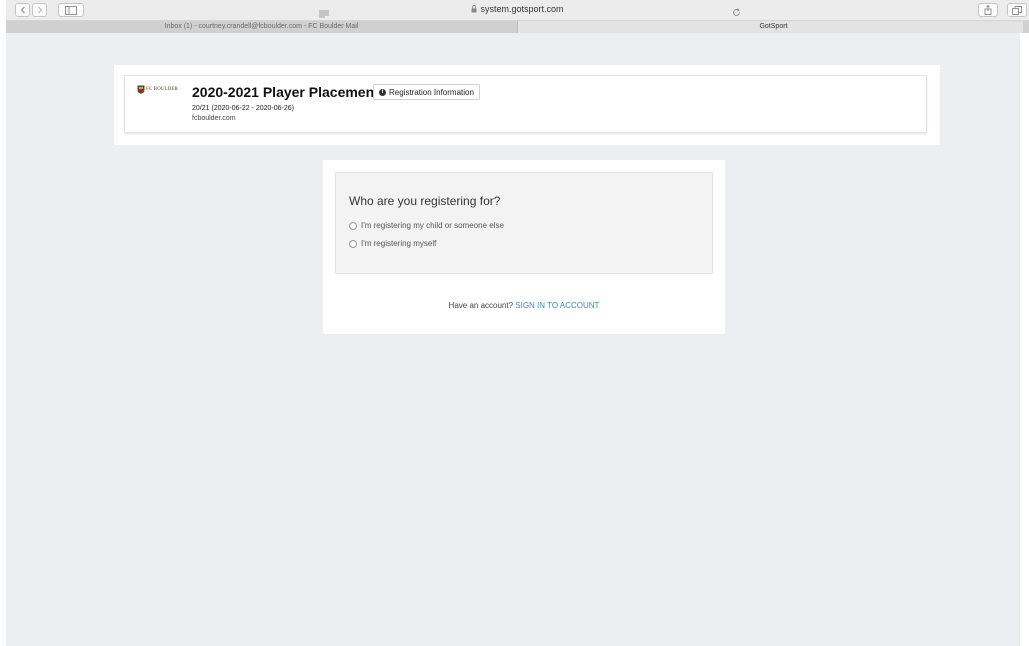  What do you see at coordinates (773, 27) in the screenshot?
I see `tab-gotsport: GotSport` at bounding box center [773, 27].